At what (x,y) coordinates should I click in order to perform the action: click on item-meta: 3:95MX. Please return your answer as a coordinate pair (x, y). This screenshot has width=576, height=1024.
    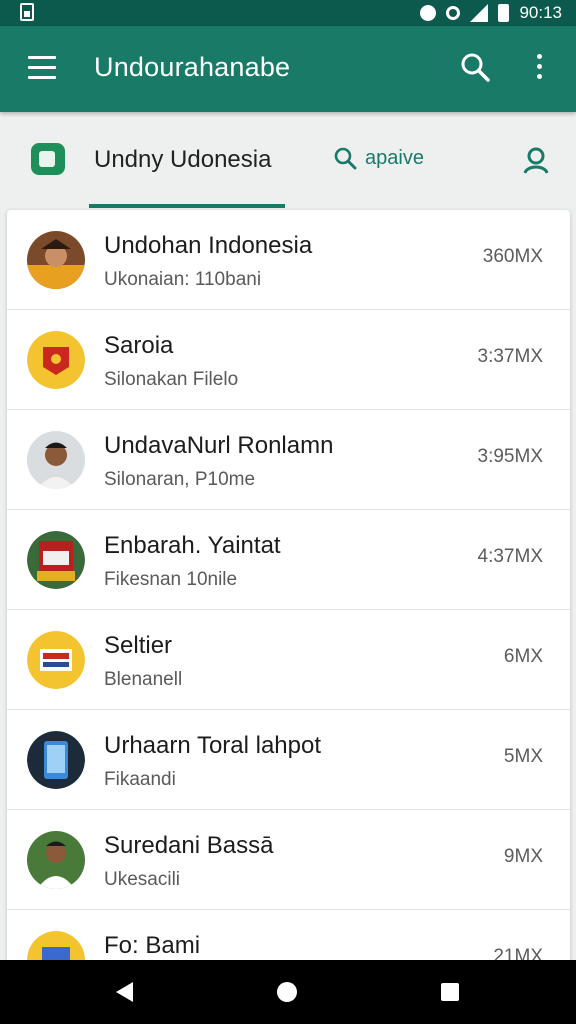
    Looking at the image, I should click on (510, 456).